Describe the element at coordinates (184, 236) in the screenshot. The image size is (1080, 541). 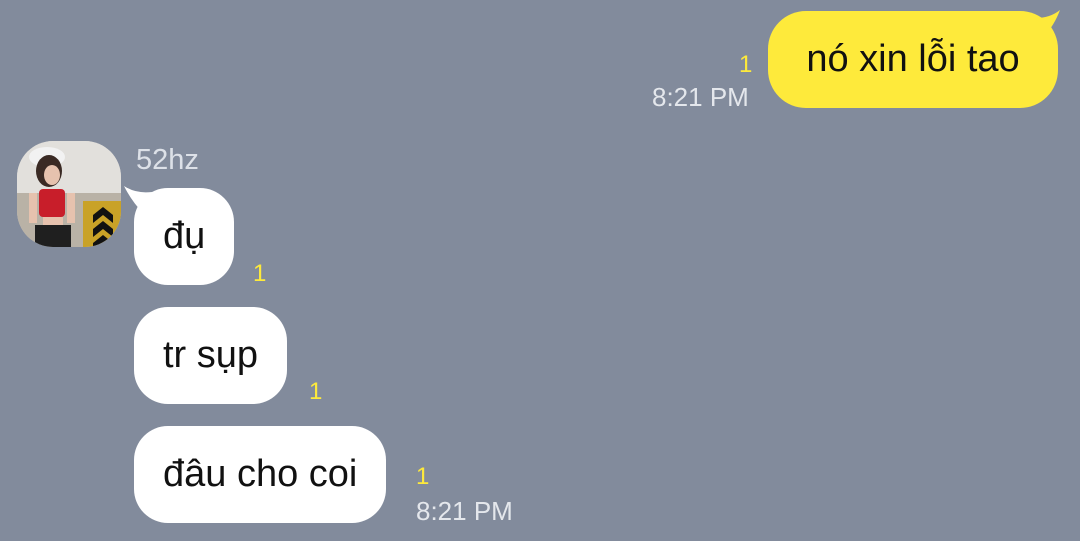
I see `incoming-message-bubble: đụ` at that location.